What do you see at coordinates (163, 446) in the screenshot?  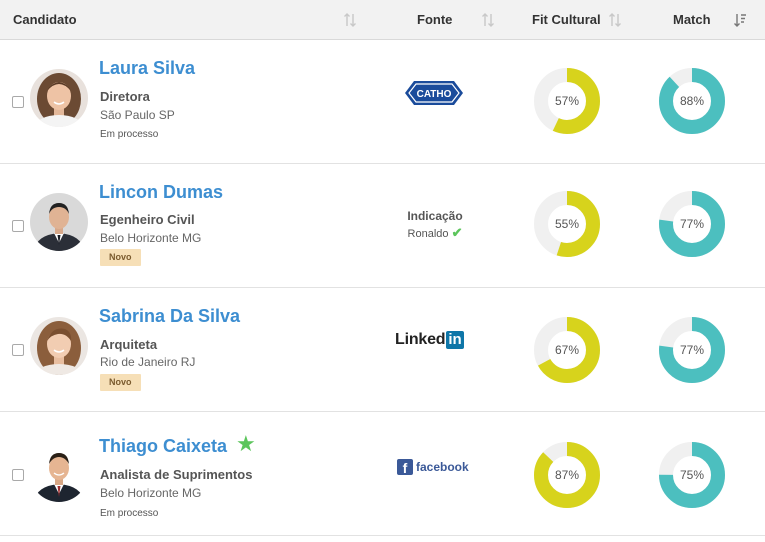 I see `candidate-name: Thiago Caixeta` at bounding box center [163, 446].